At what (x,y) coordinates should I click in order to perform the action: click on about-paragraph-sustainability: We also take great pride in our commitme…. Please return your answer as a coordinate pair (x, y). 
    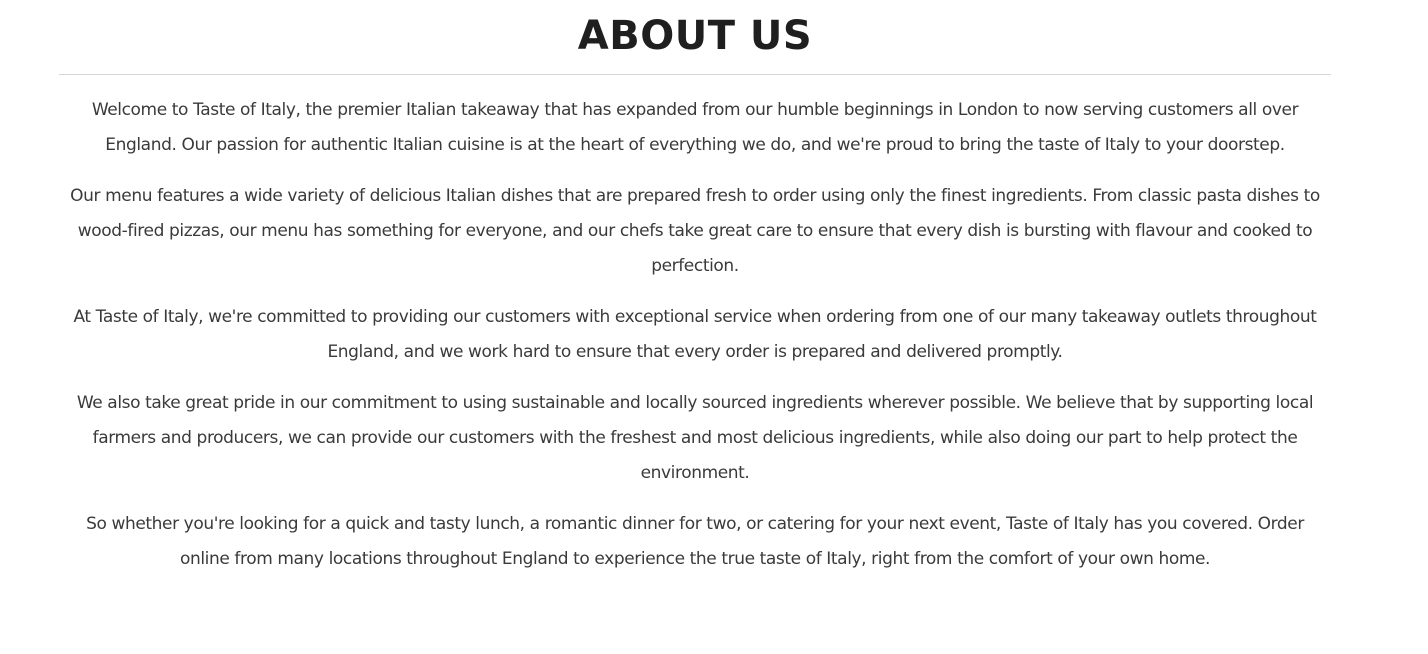
    Looking at the image, I should click on (695, 438).